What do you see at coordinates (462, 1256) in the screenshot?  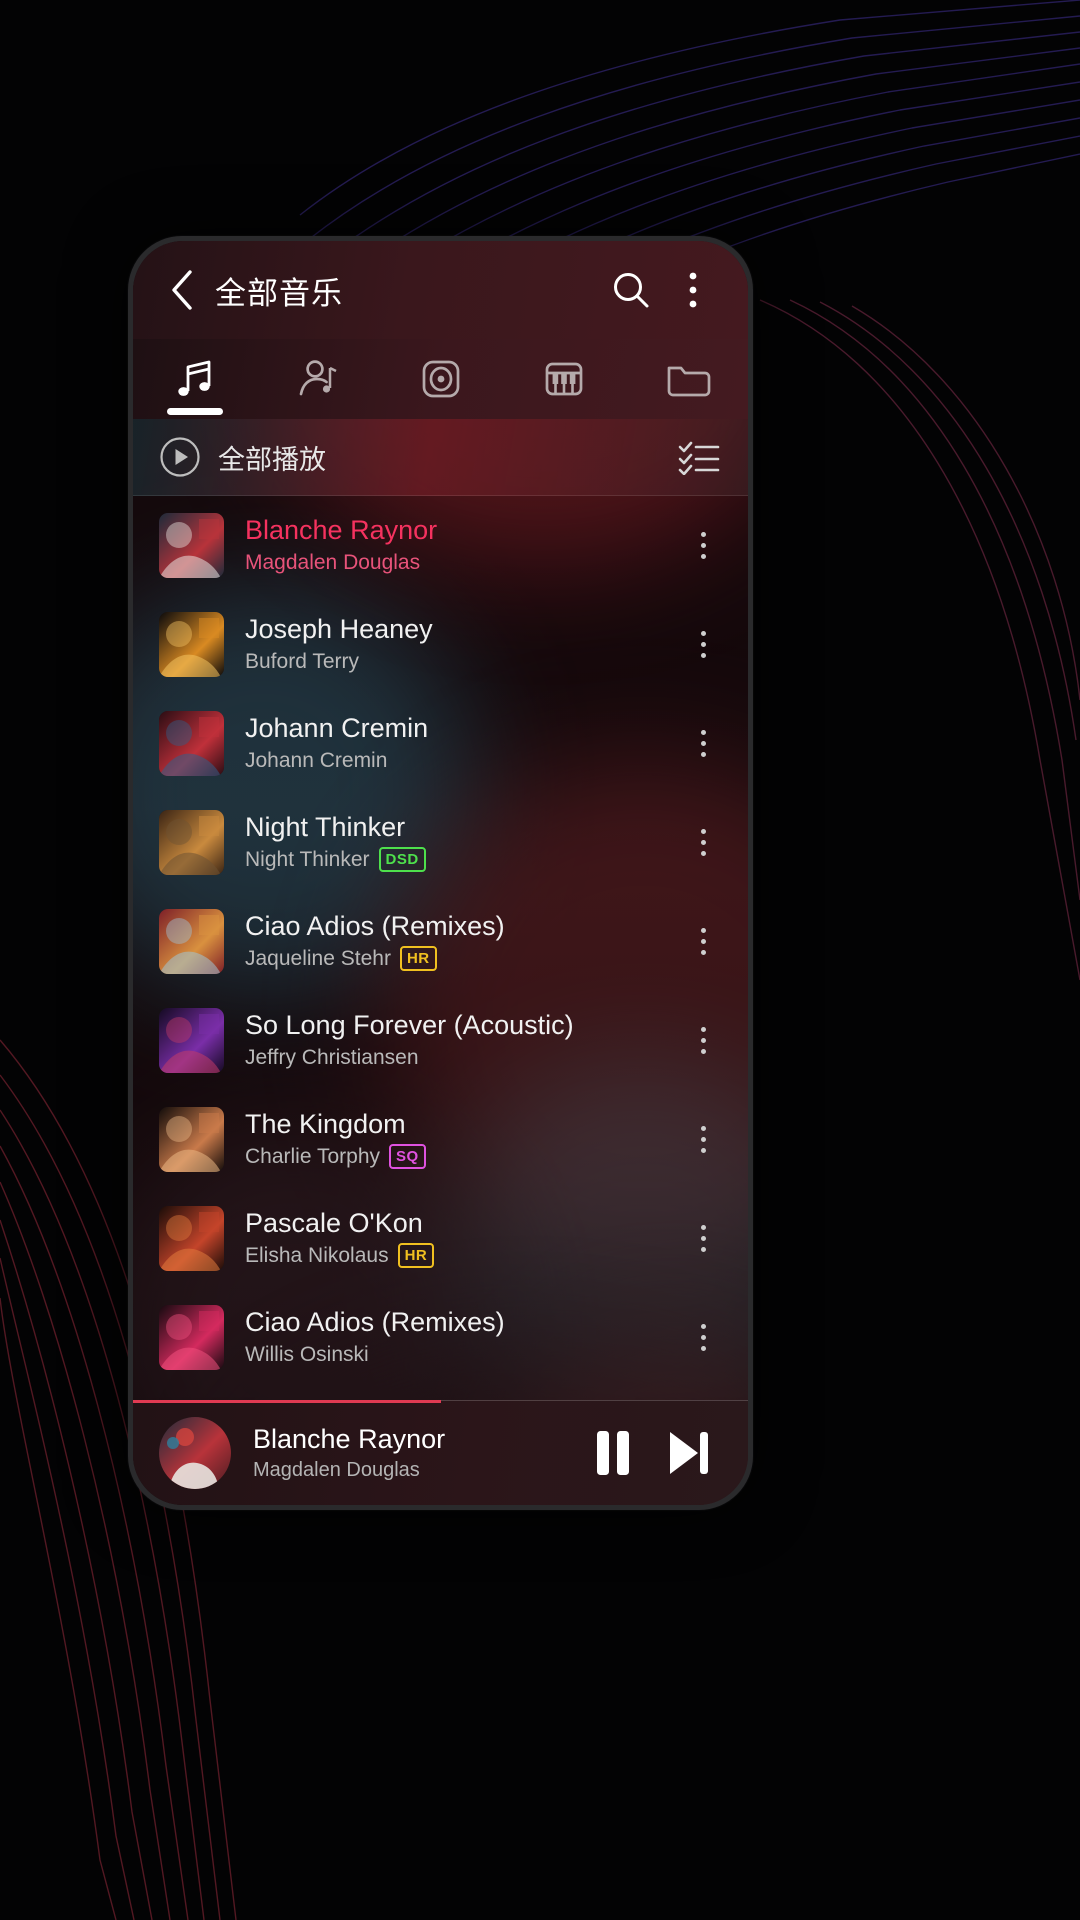 I see `song-subtitle: Elisha Nikolaus HR` at bounding box center [462, 1256].